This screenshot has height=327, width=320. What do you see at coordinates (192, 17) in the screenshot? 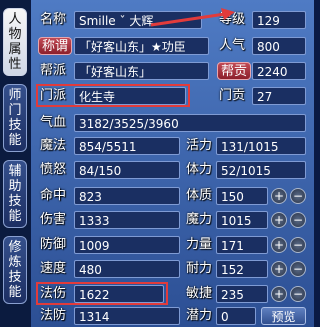
I see `arrow-annotation-icon` at bounding box center [192, 17].